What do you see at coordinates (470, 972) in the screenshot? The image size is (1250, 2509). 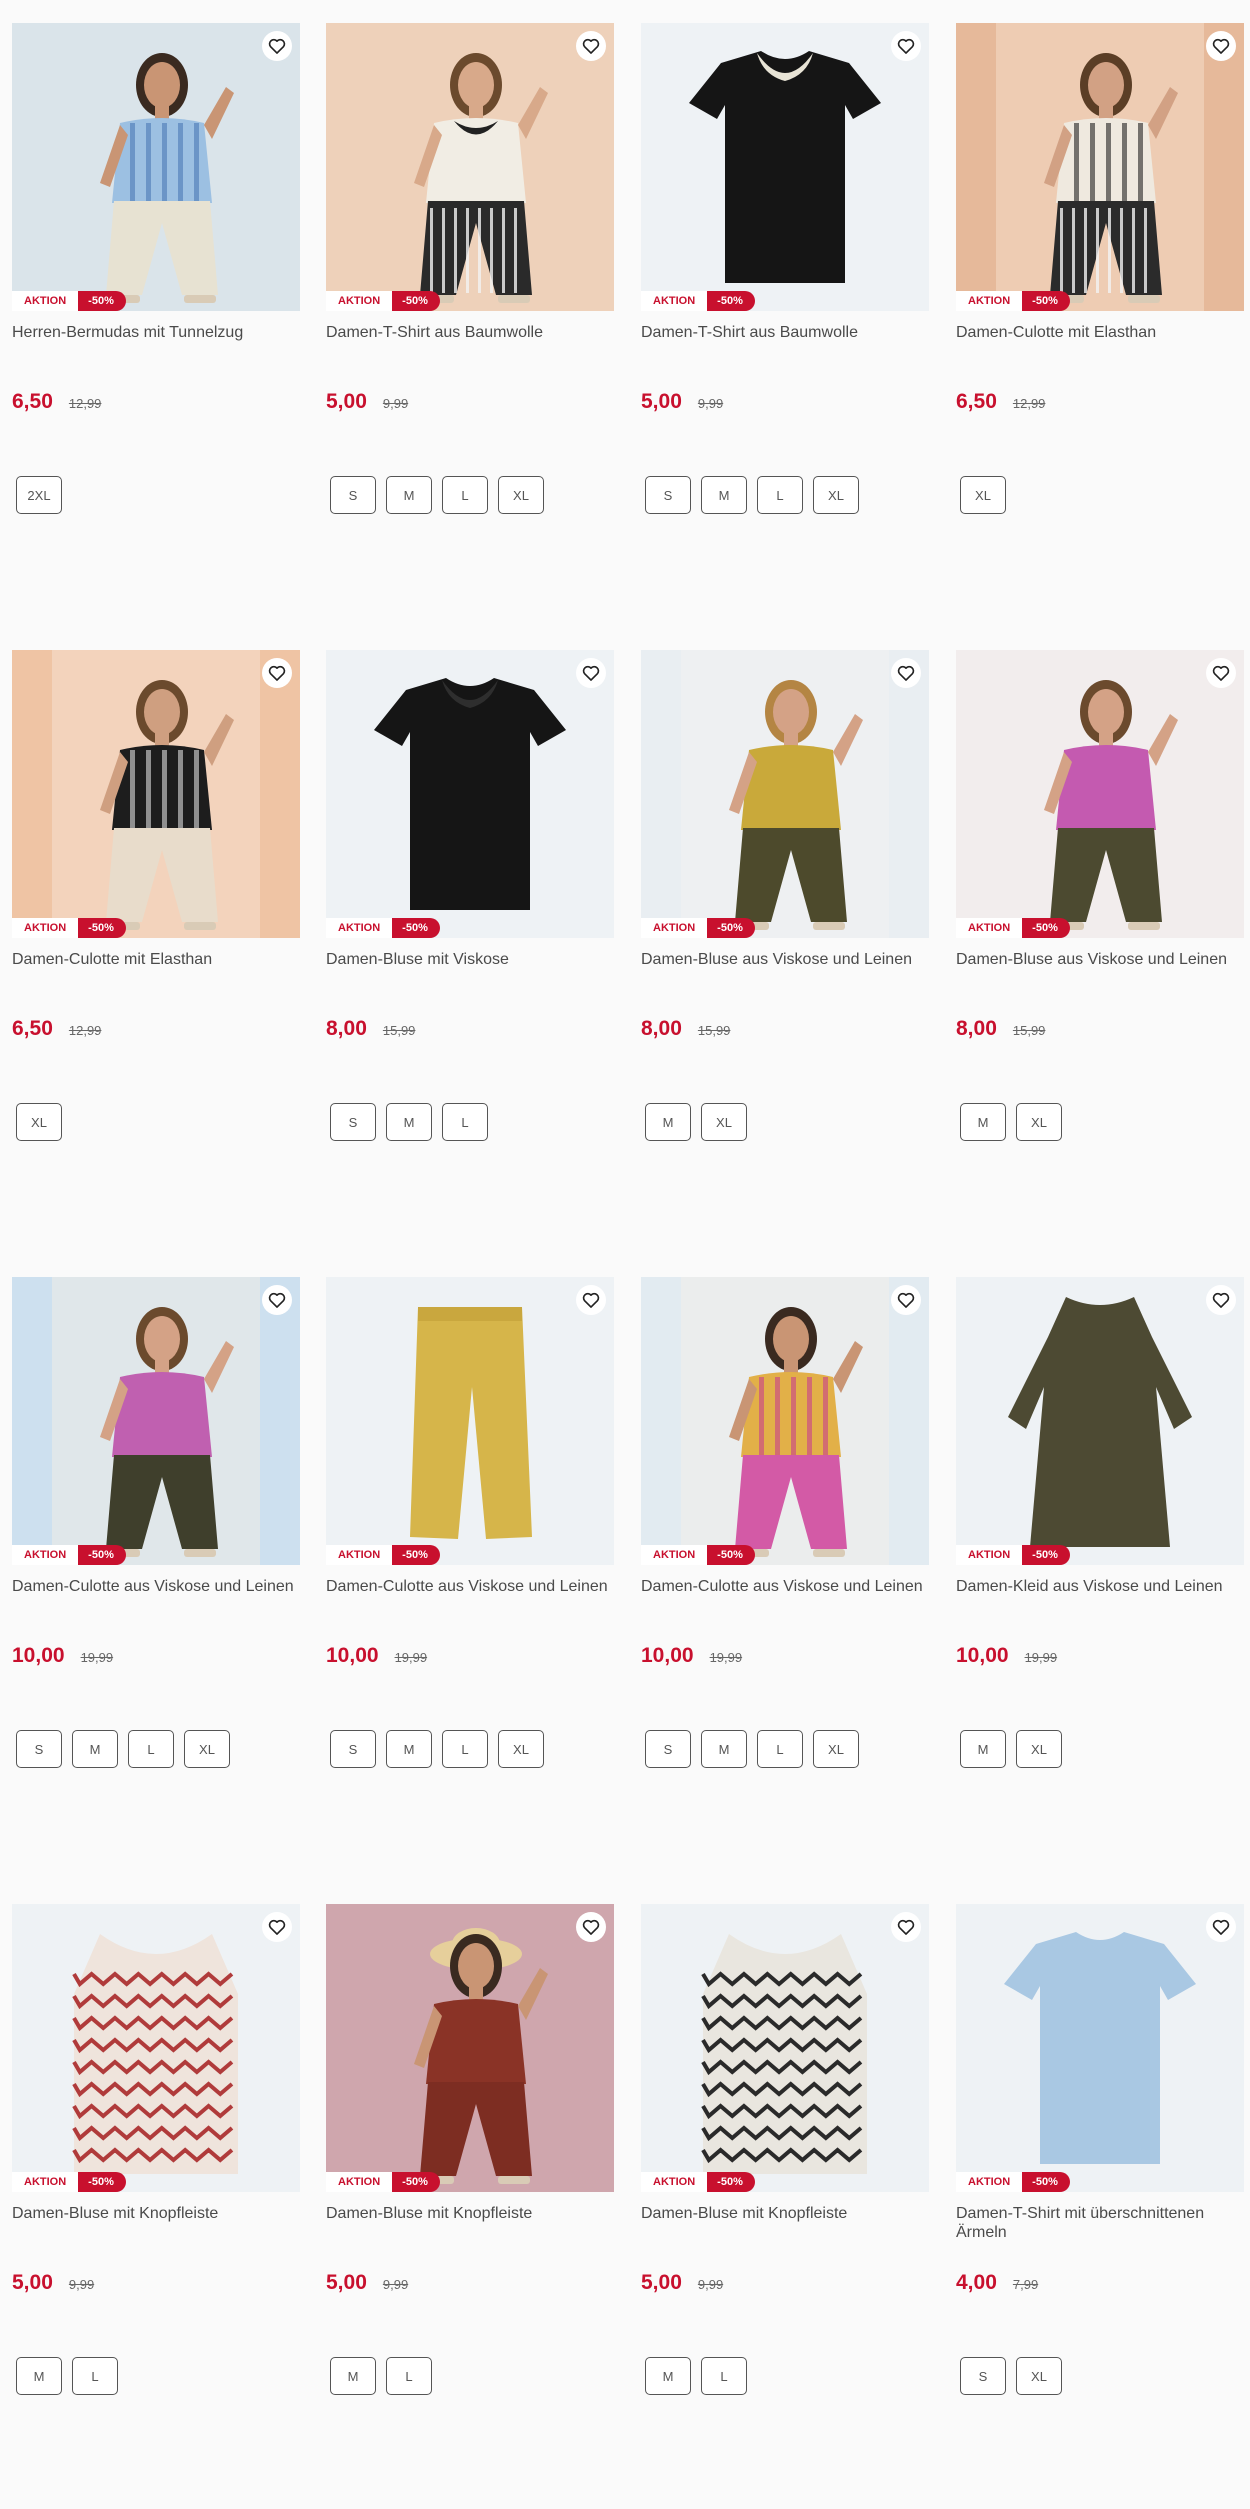 I see `product-title: Damen-Bluse mit Viskose` at bounding box center [470, 972].